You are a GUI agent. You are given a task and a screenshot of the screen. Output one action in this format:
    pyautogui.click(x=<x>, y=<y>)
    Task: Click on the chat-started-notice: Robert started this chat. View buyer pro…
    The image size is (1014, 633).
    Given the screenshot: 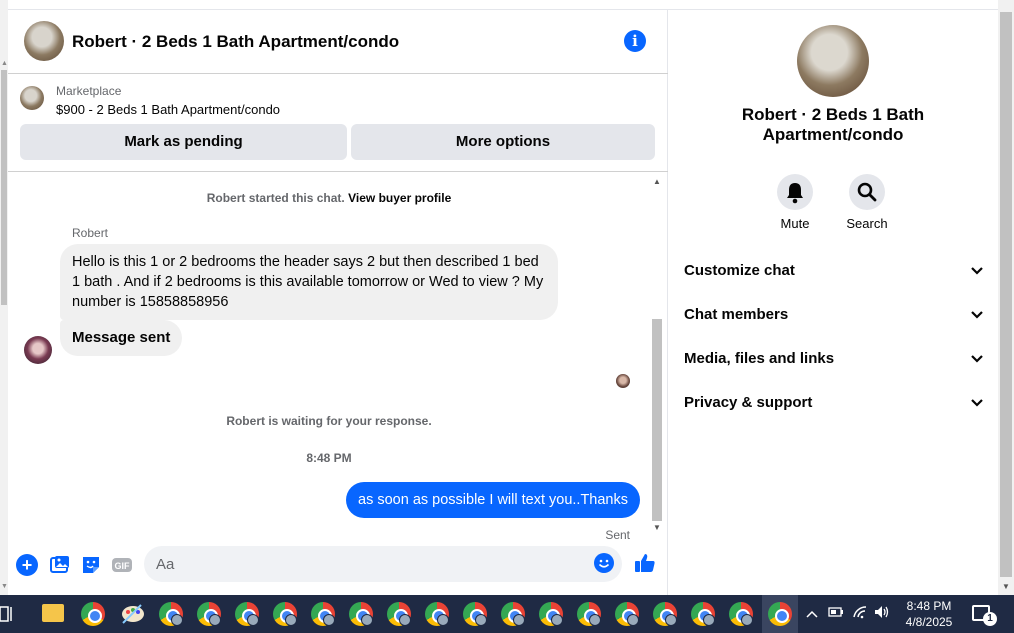 What is the action you would take?
    pyautogui.click(x=329, y=198)
    